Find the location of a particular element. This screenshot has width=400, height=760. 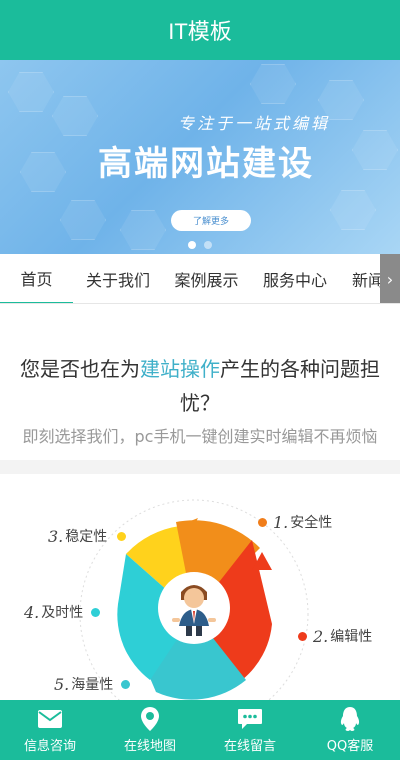

feature-number: 1. is located at coordinates (281, 522).